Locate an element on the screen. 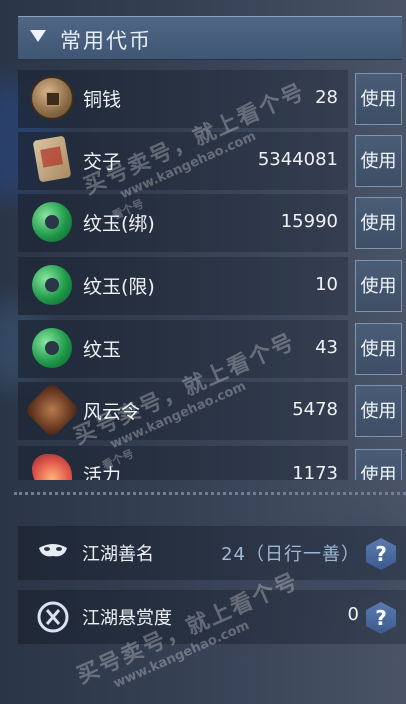 The image size is (406, 704). mask-icon is located at coordinates (53, 550).